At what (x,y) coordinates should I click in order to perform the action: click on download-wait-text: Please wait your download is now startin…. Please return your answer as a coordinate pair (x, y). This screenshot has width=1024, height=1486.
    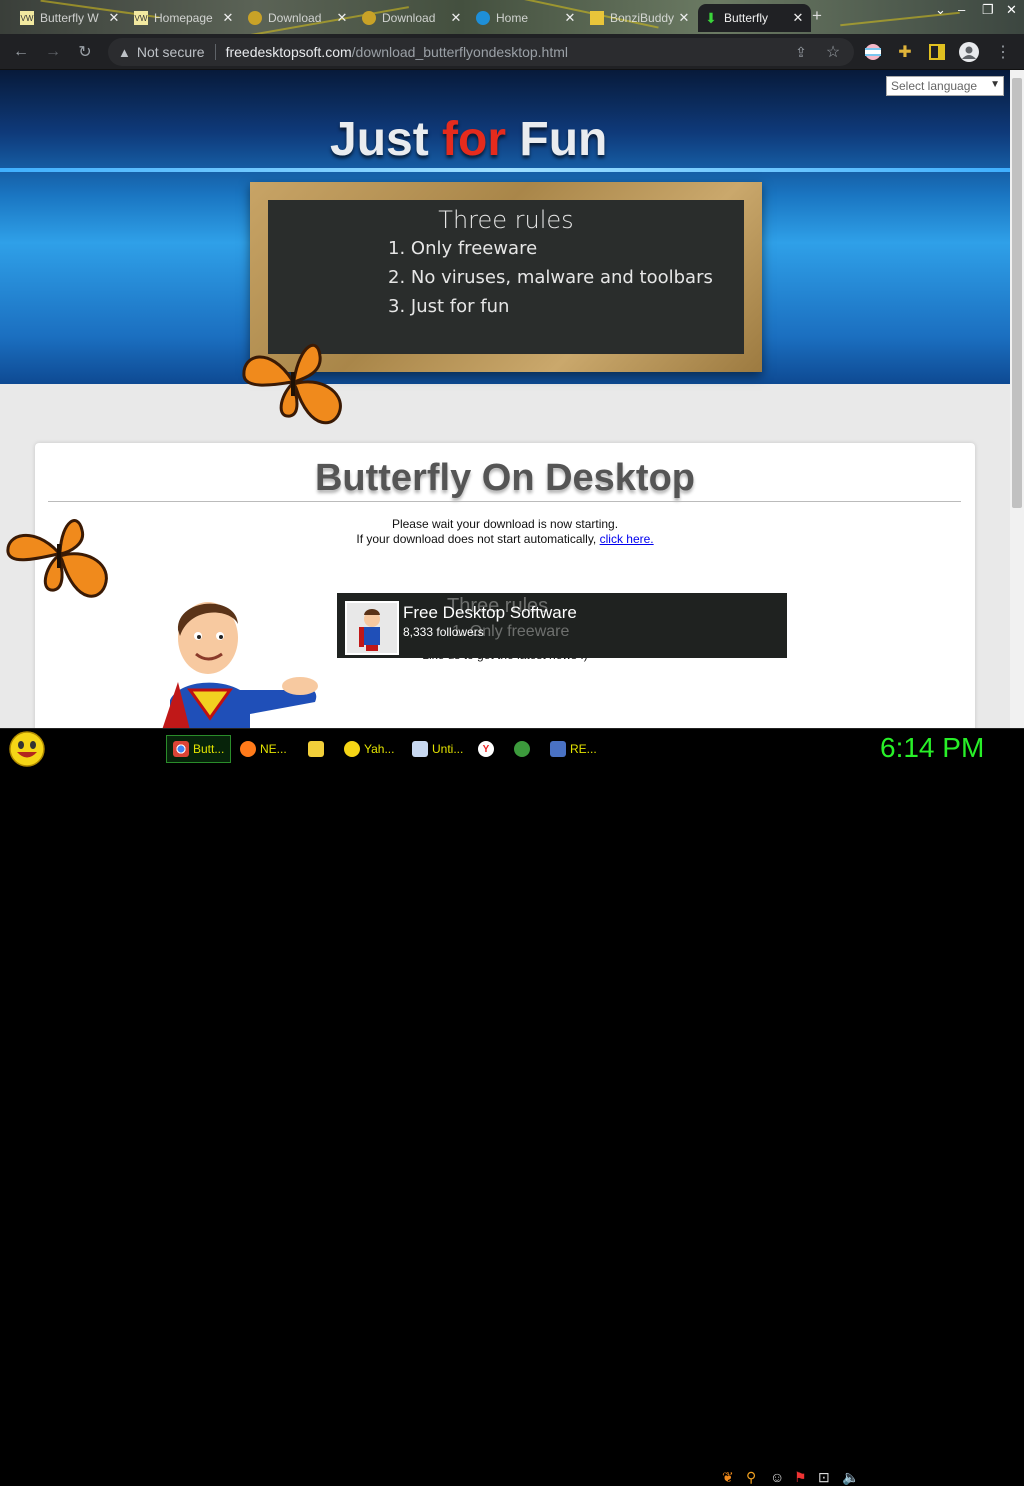
    Looking at the image, I should click on (505, 524).